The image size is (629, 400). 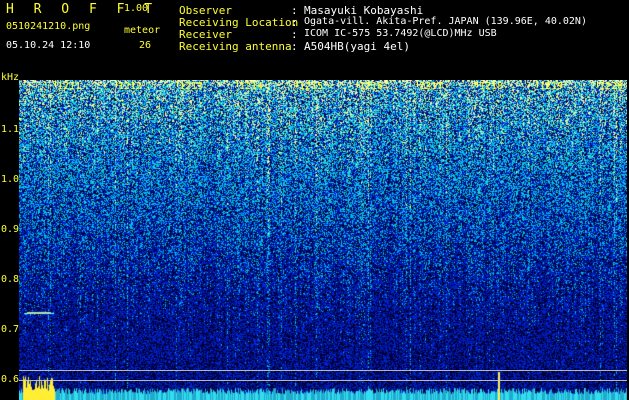 What do you see at coordinates (10, 129) in the screenshot?
I see `freq-label: 1.1` at bounding box center [10, 129].